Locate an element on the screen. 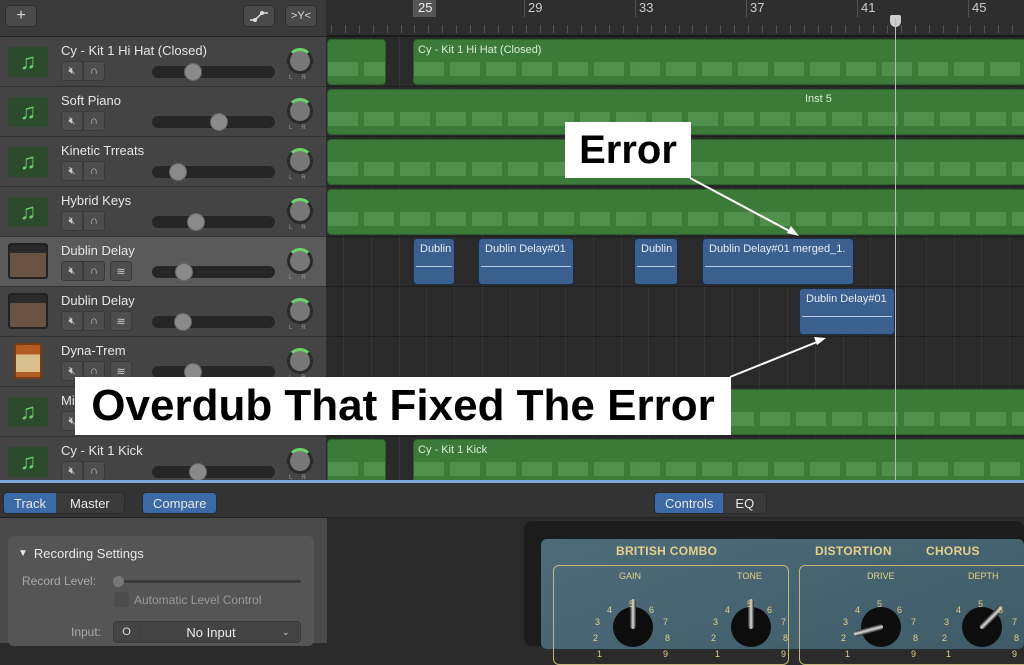  record-level-slider is located at coordinates (207, 581).